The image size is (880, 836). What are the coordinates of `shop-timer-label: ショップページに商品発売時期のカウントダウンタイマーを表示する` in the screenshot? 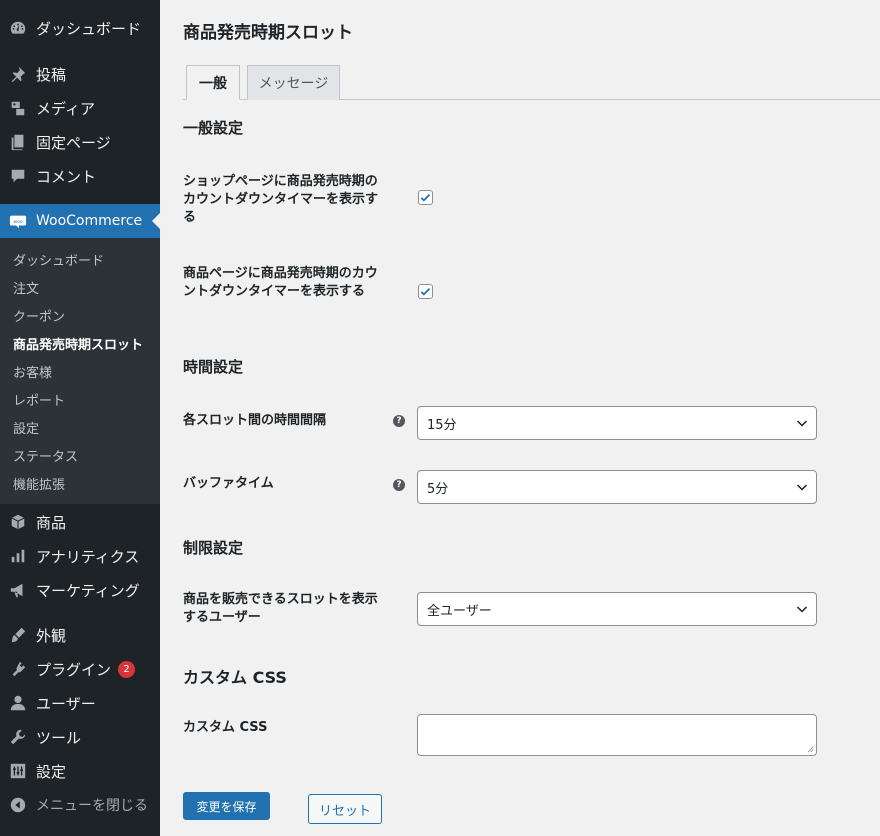 It's located at (281, 199).